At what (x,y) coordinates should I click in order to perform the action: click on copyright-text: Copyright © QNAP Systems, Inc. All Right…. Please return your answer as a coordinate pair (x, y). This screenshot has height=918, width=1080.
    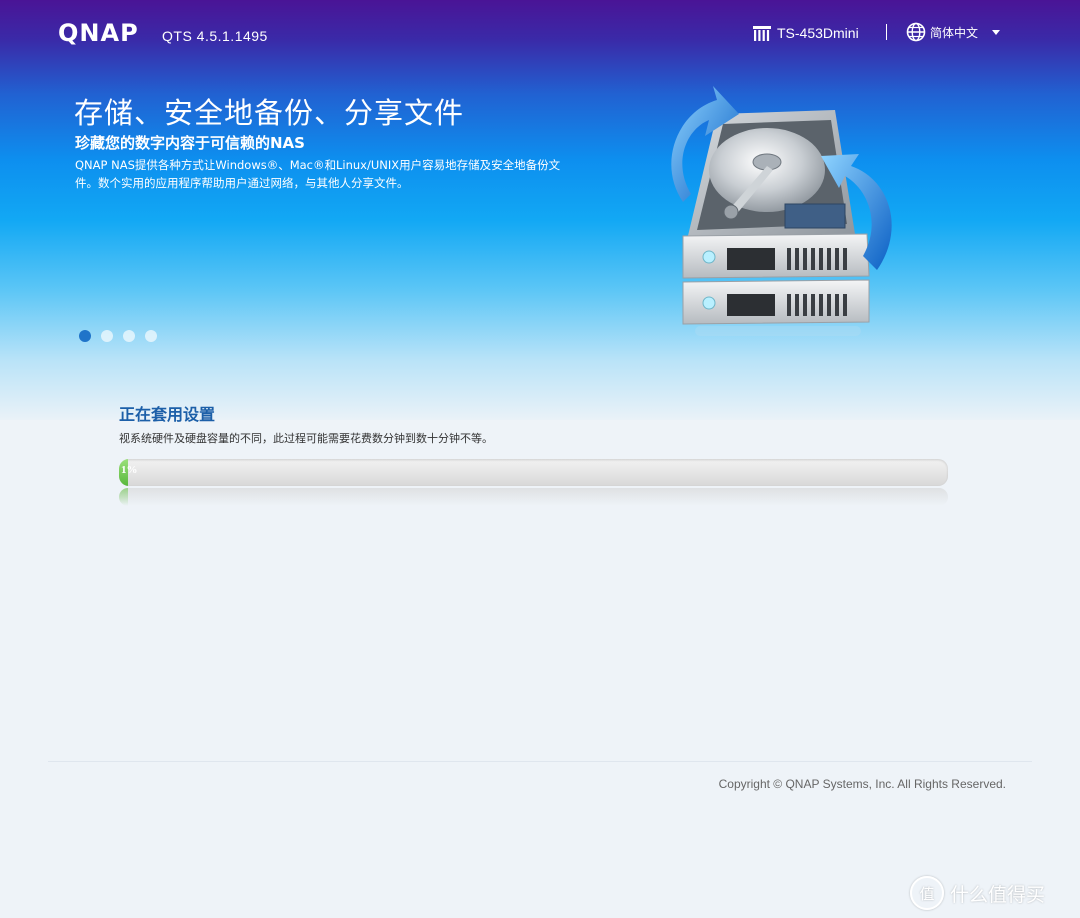
    Looking at the image, I should click on (862, 784).